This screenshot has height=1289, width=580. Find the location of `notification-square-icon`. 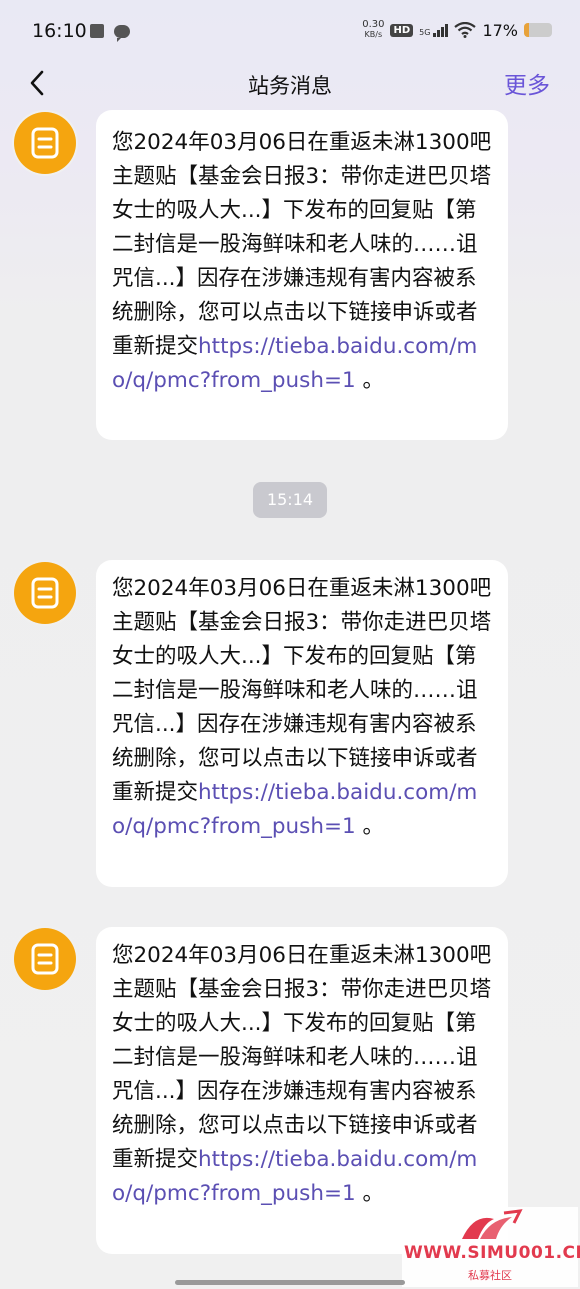

notification-square-icon is located at coordinates (97, 31).